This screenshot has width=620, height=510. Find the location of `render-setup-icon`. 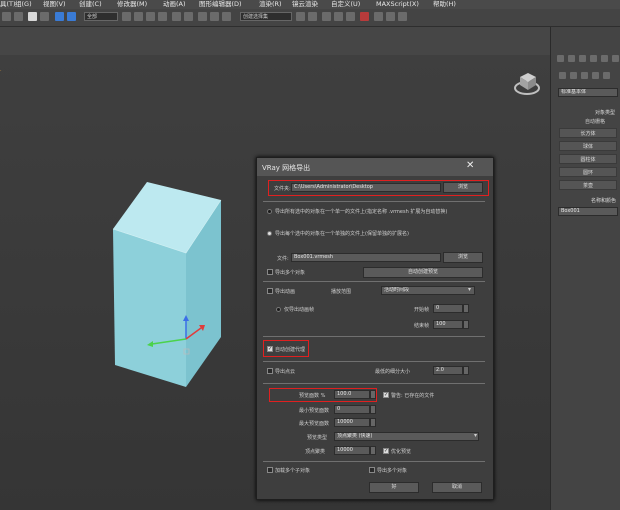

render-setup-icon is located at coordinates (378, 16).